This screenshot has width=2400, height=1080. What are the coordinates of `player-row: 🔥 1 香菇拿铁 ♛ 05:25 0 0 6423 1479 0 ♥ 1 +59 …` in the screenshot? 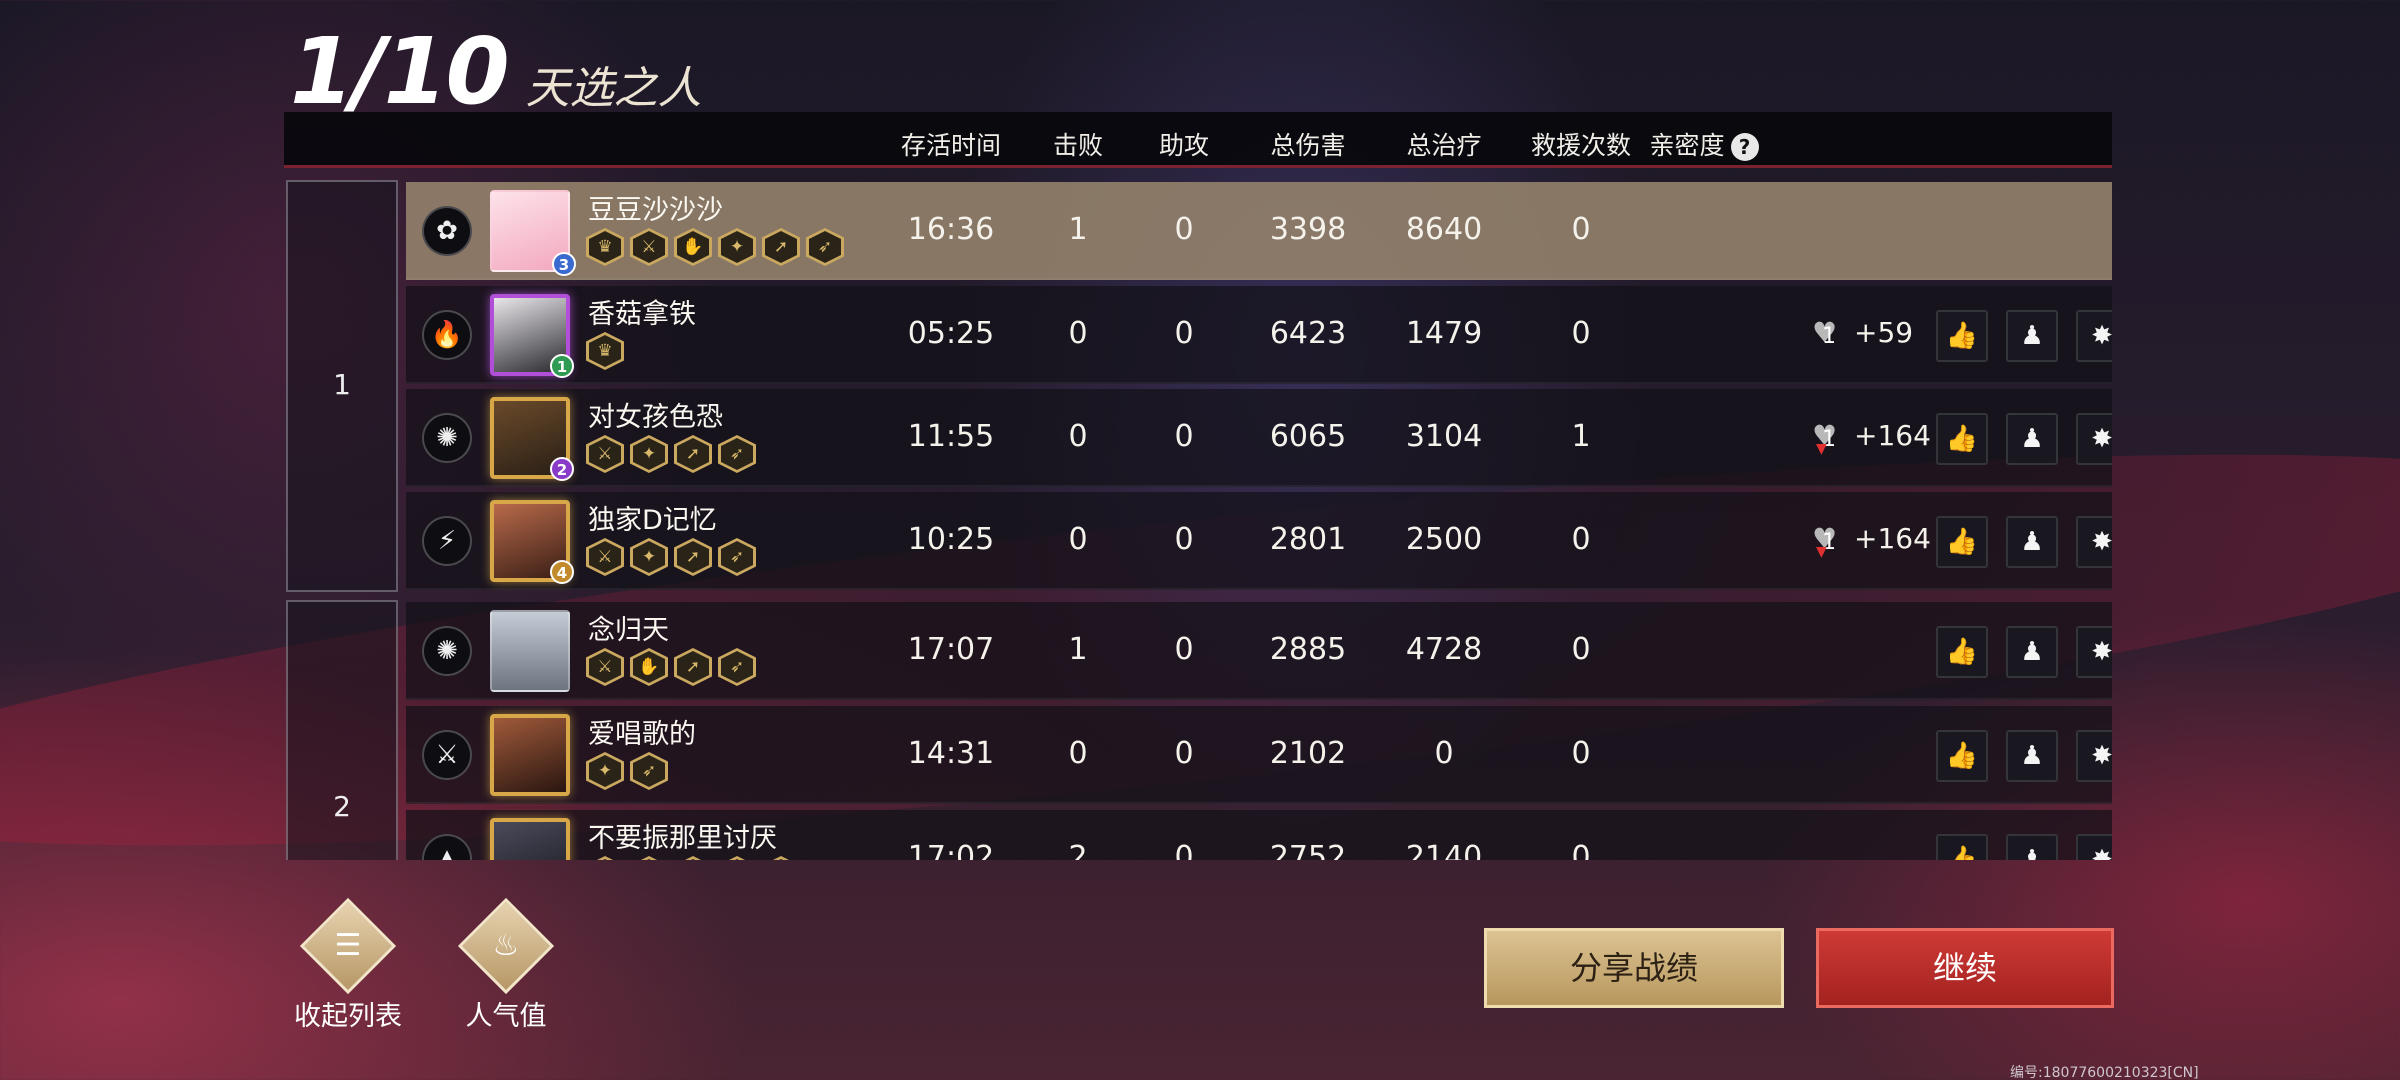 It's located at (1259, 335).